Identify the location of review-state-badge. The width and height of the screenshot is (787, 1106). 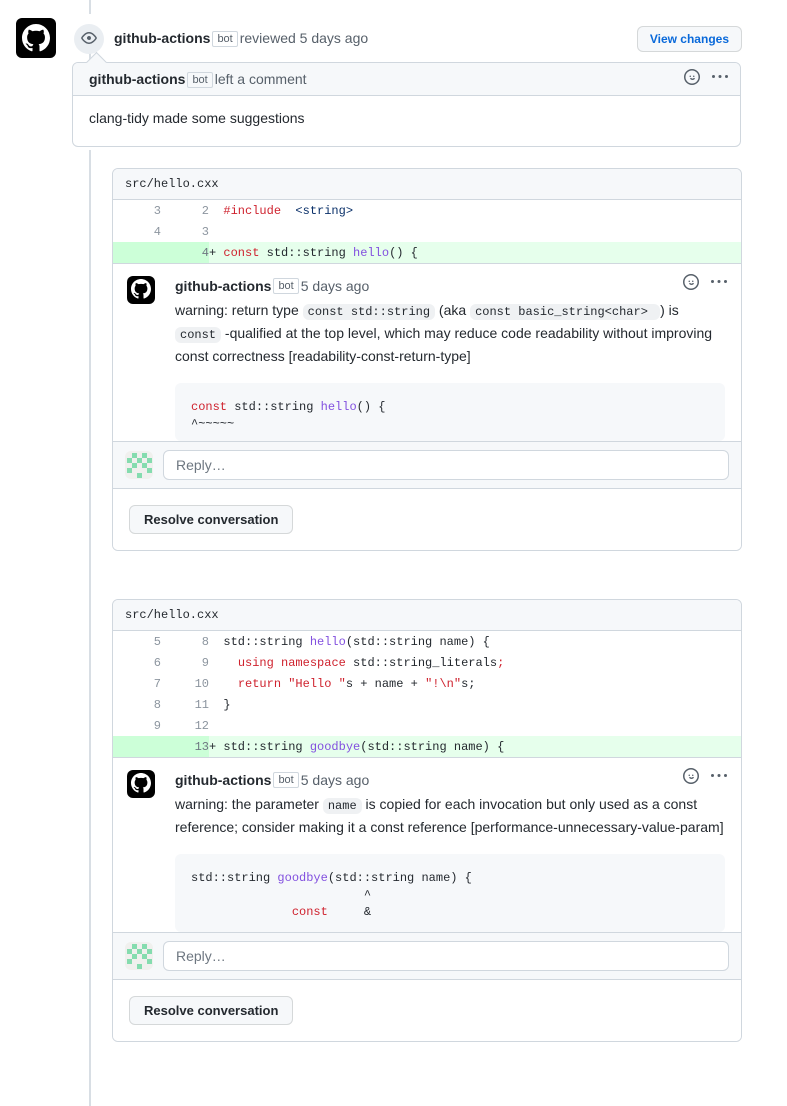
(89, 39).